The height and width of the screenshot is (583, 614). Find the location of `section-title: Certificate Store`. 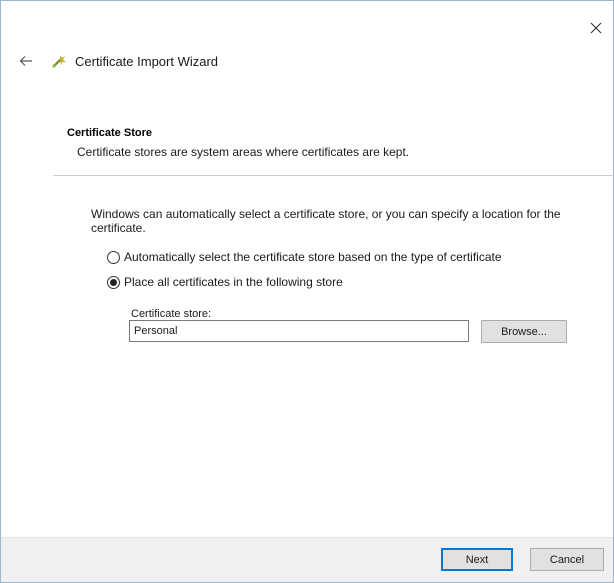

section-title: Certificate Store is located at coordinates (109, 133).